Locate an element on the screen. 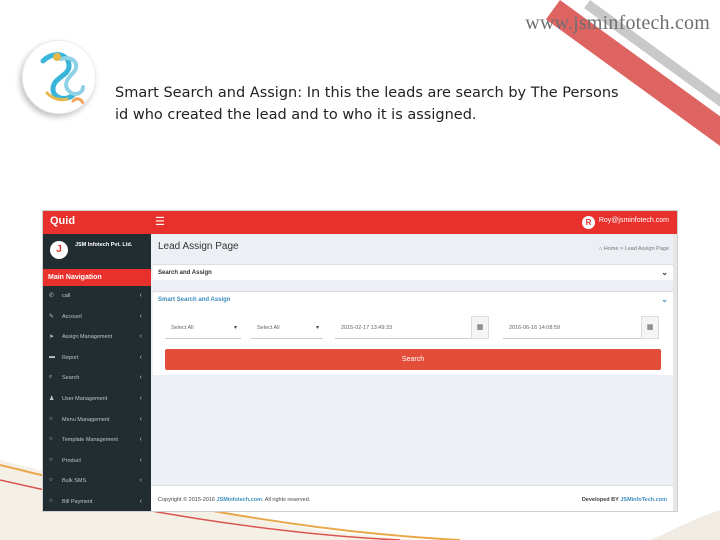 The height and width of the screenshot is (540, 720). sidebar-item-label: Menu Management is located at coordinates (86, 419).